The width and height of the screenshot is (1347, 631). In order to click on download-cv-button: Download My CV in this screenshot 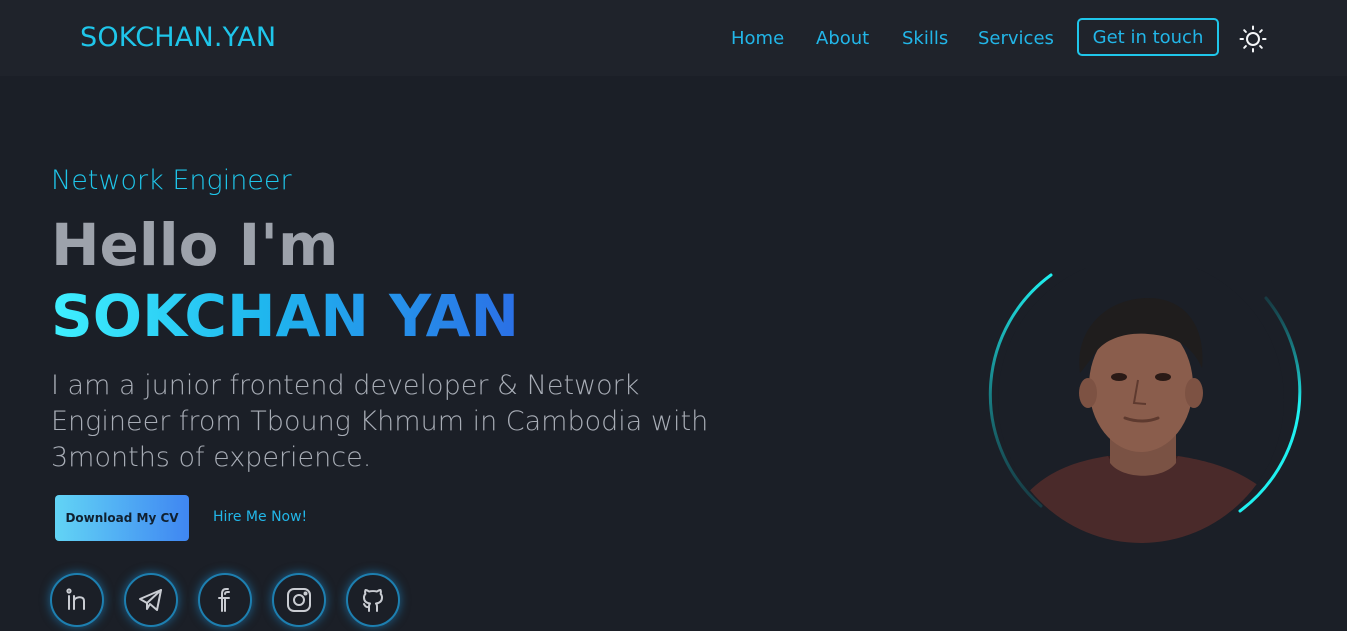, I will do `click(122, 518)`.